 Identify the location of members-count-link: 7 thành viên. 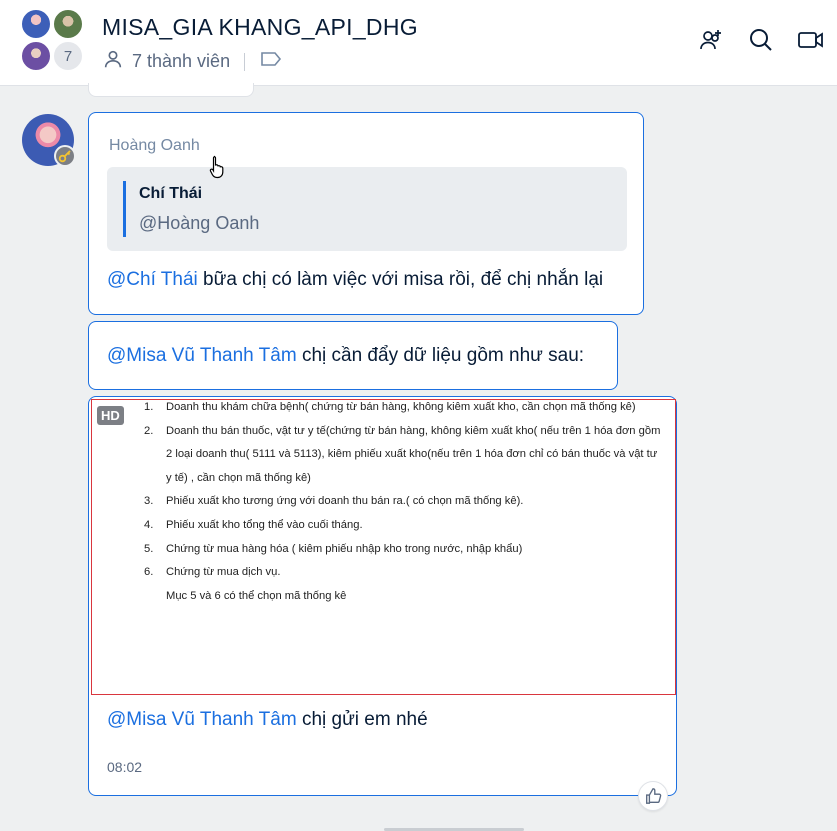
(181, 61).